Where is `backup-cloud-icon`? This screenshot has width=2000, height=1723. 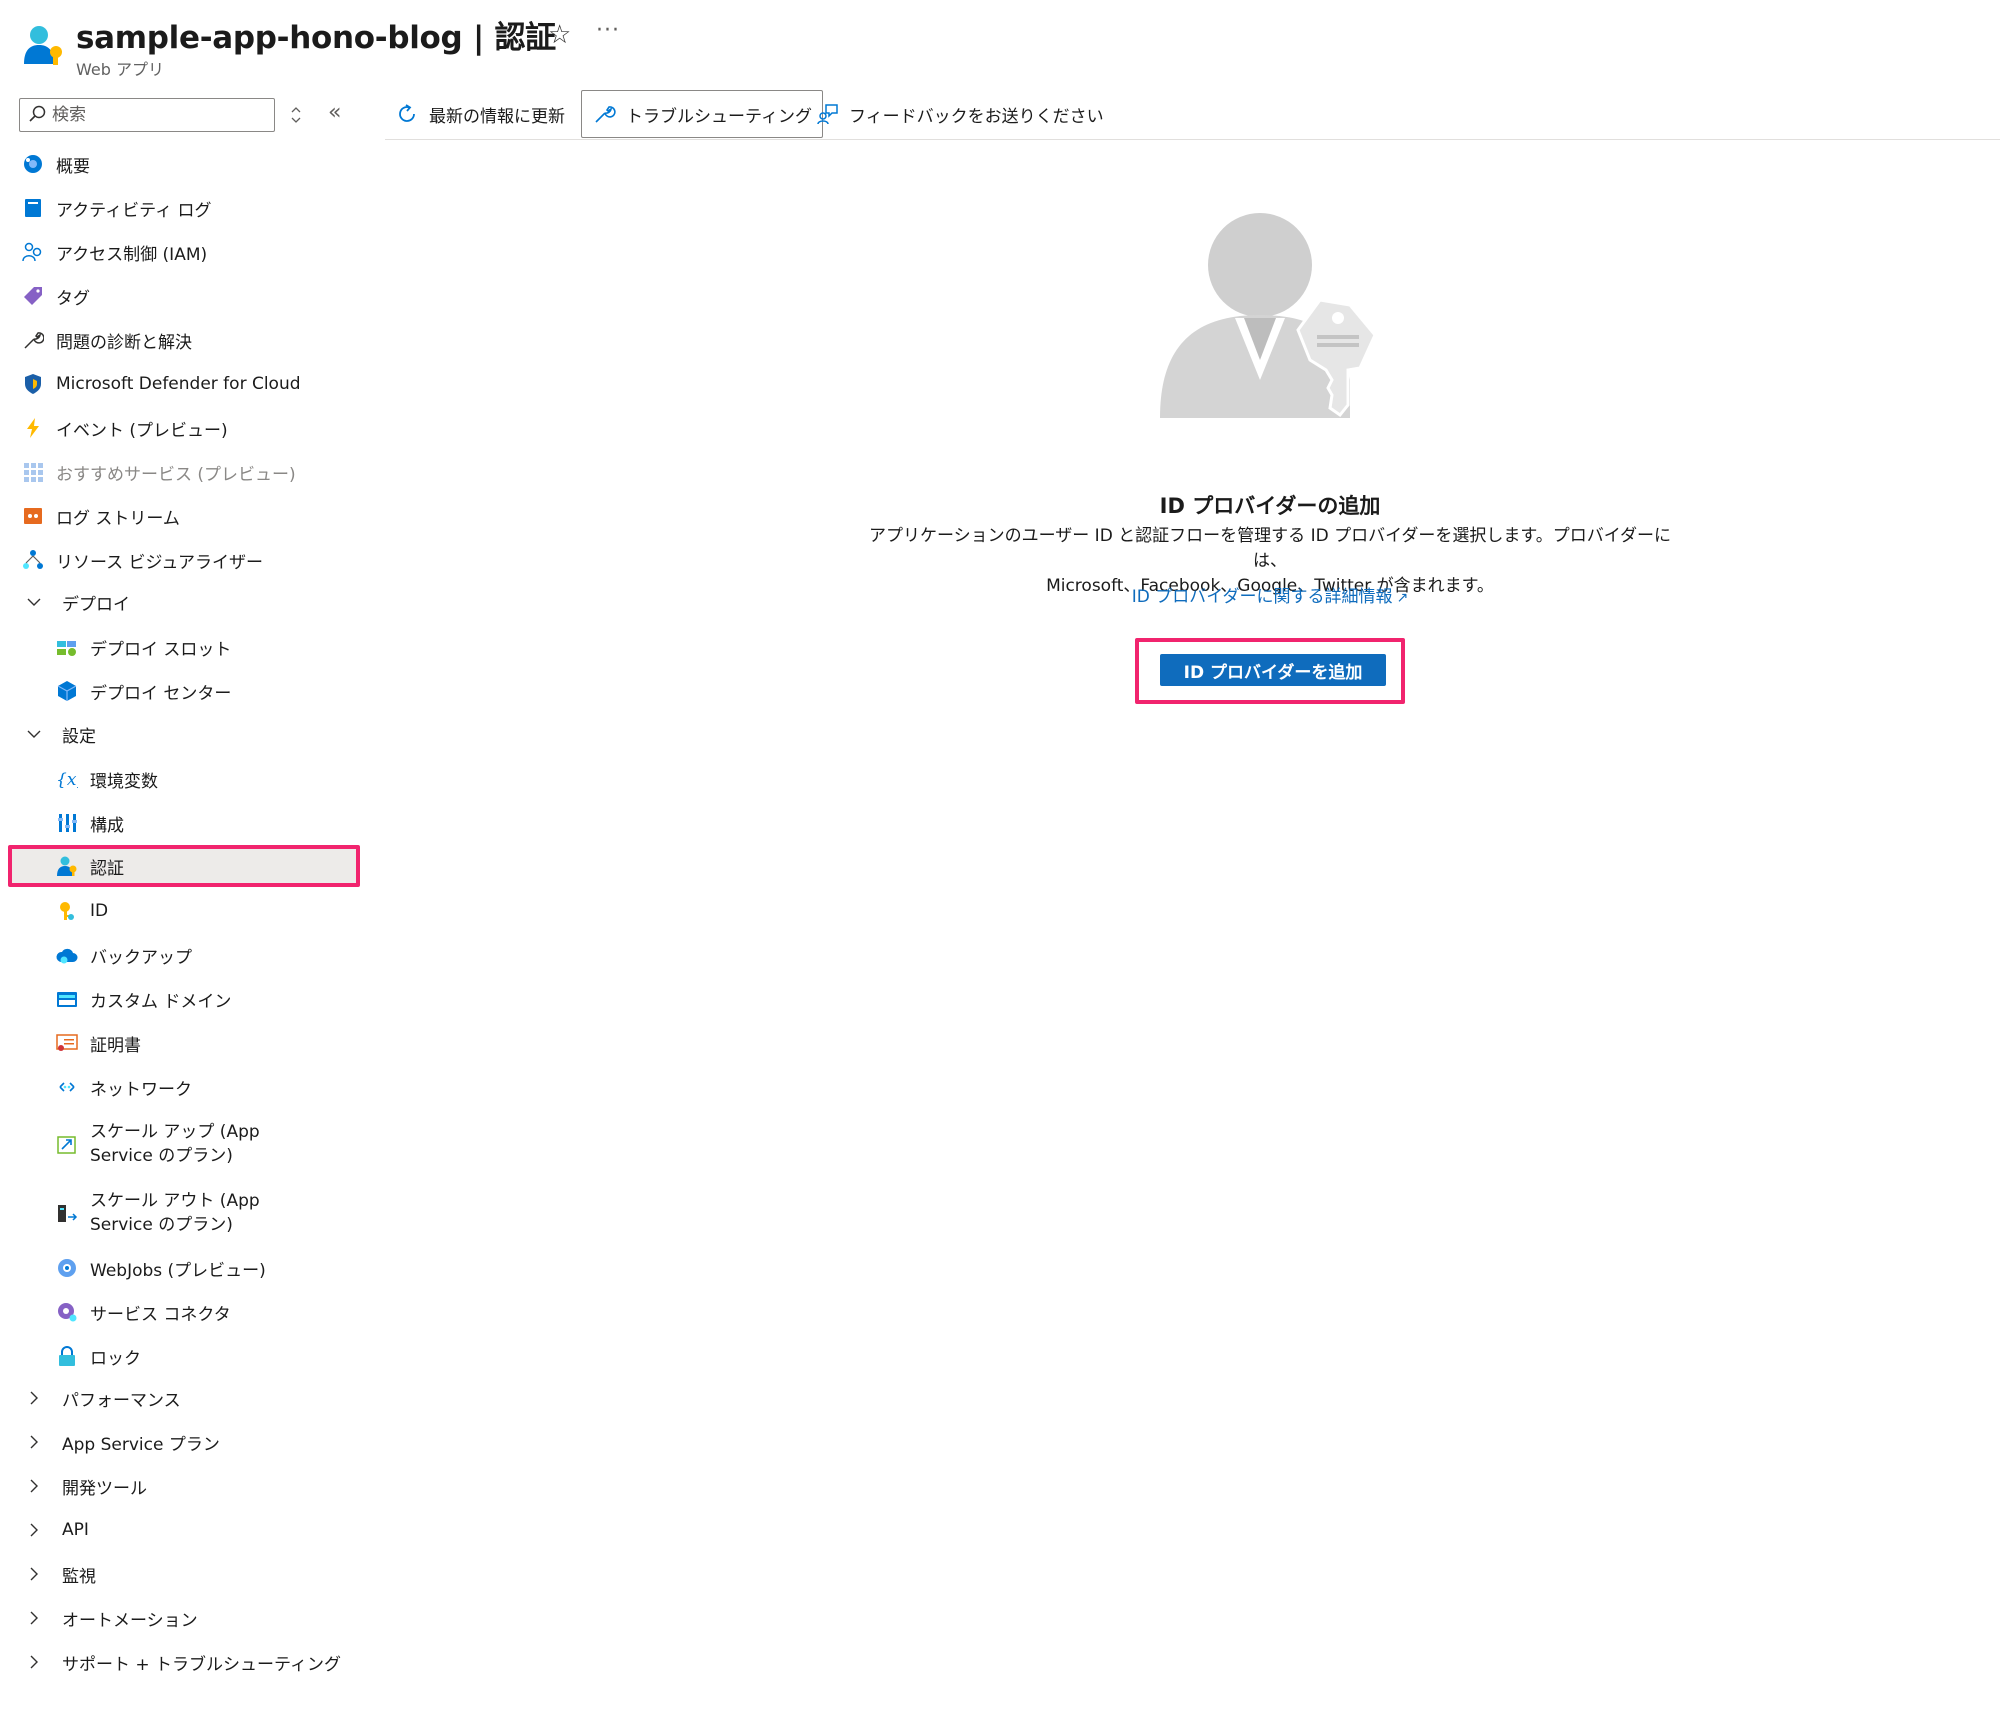
backup-cloud-icon is located at coordinates (67, 956).